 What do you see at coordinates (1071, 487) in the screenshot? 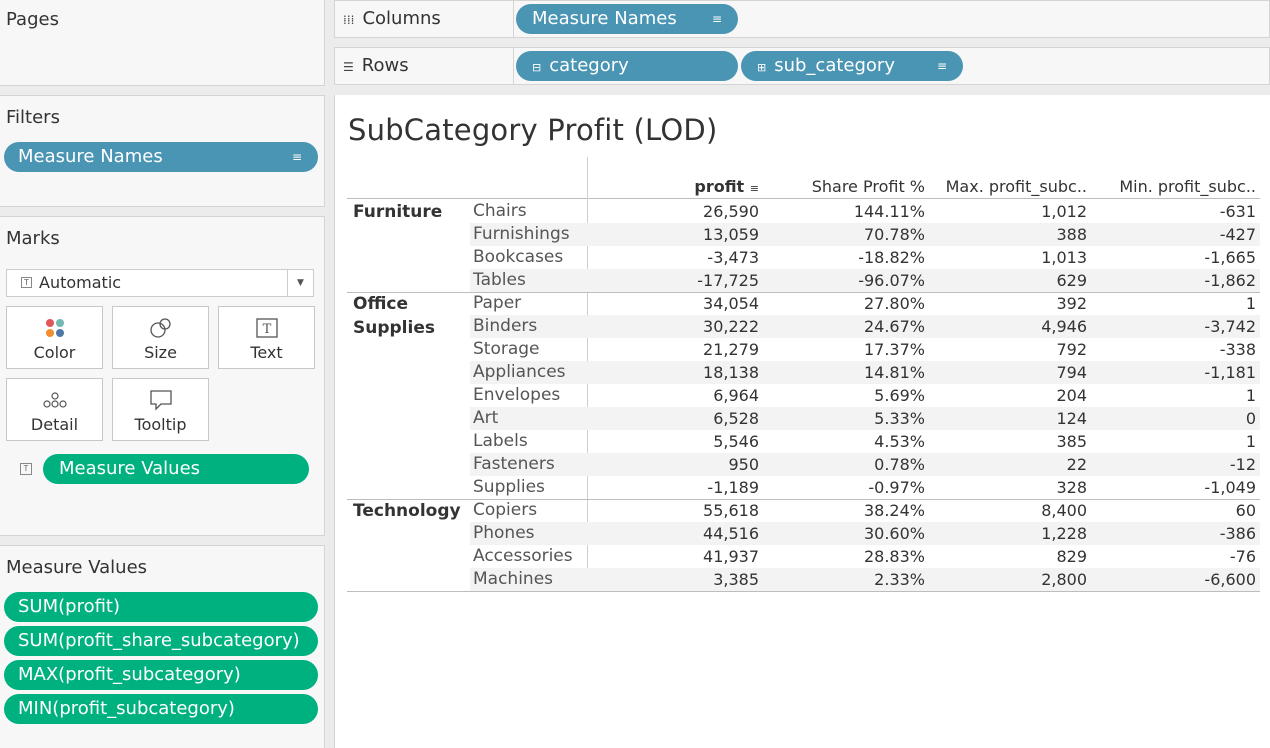
I see `cell-max: 328` at bounding box center [1071, 487].